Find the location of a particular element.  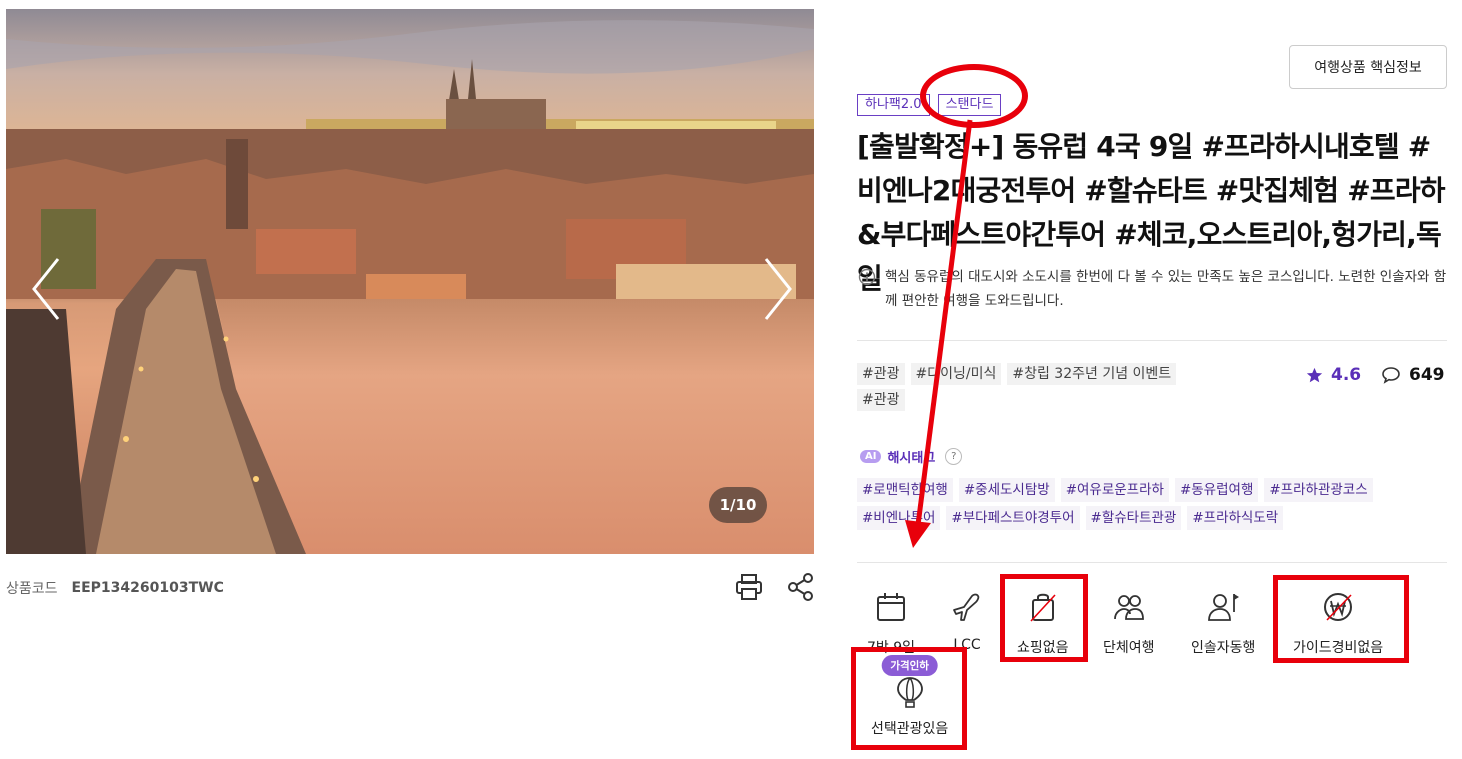

annotation-arrow is located at coordinates (939, 333).